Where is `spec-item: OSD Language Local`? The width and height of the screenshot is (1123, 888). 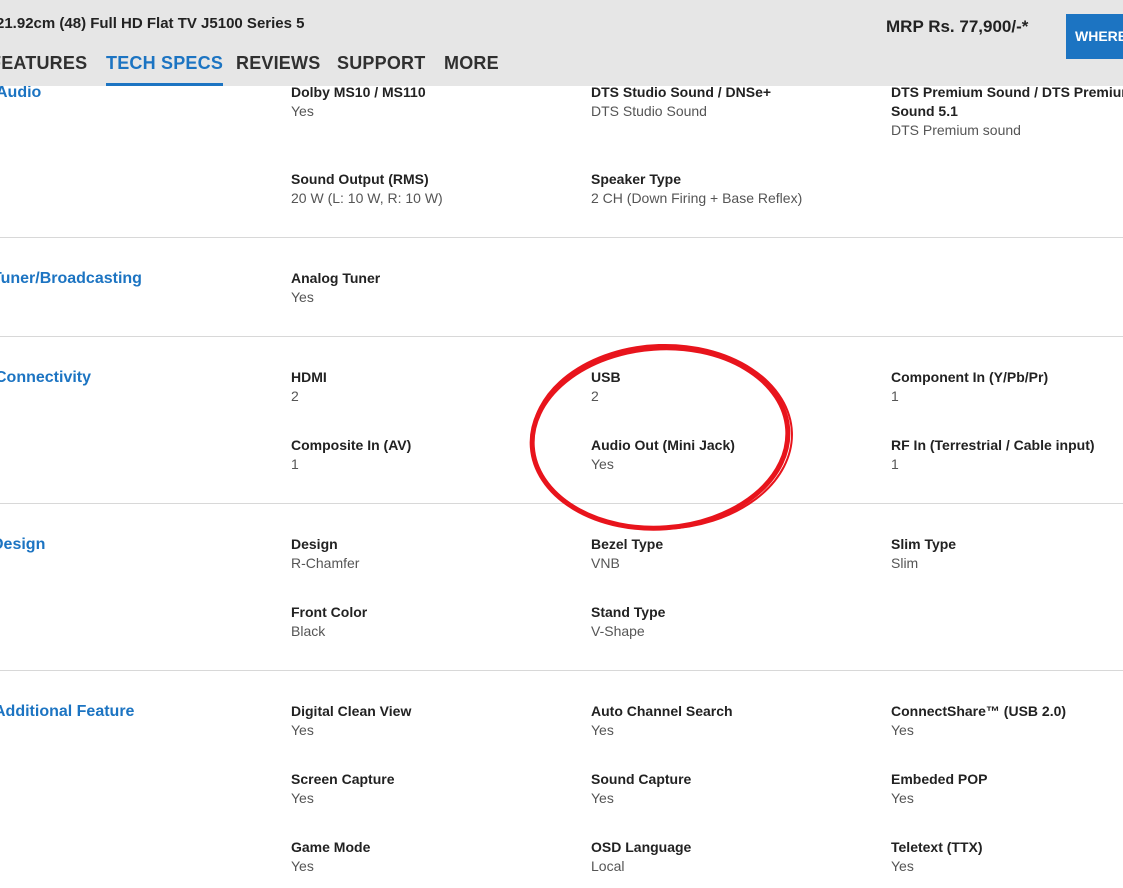
spec-item: OSD Language Local is located at coordinates (736, 857).